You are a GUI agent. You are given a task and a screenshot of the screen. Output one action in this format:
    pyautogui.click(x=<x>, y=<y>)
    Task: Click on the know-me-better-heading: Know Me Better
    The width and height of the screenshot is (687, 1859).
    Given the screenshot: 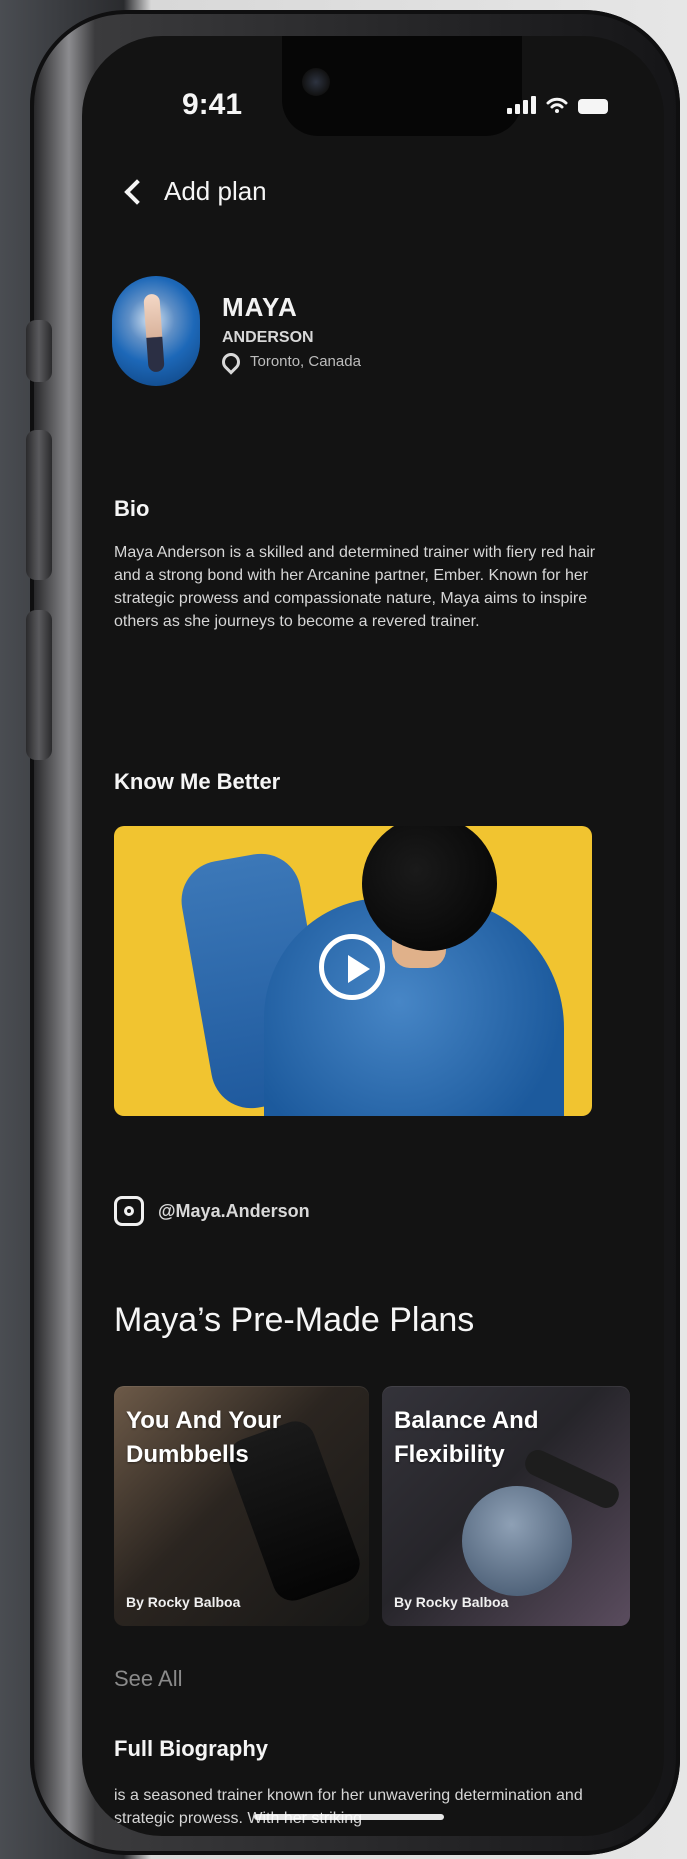 What is the action you would take?
    pyautogui.click(x=197, y=781)
    